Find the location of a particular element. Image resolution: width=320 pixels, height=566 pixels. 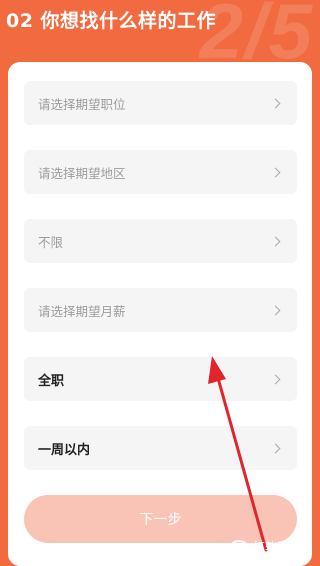

watermark-text: 红软网 is located at coordinates (271, 547).